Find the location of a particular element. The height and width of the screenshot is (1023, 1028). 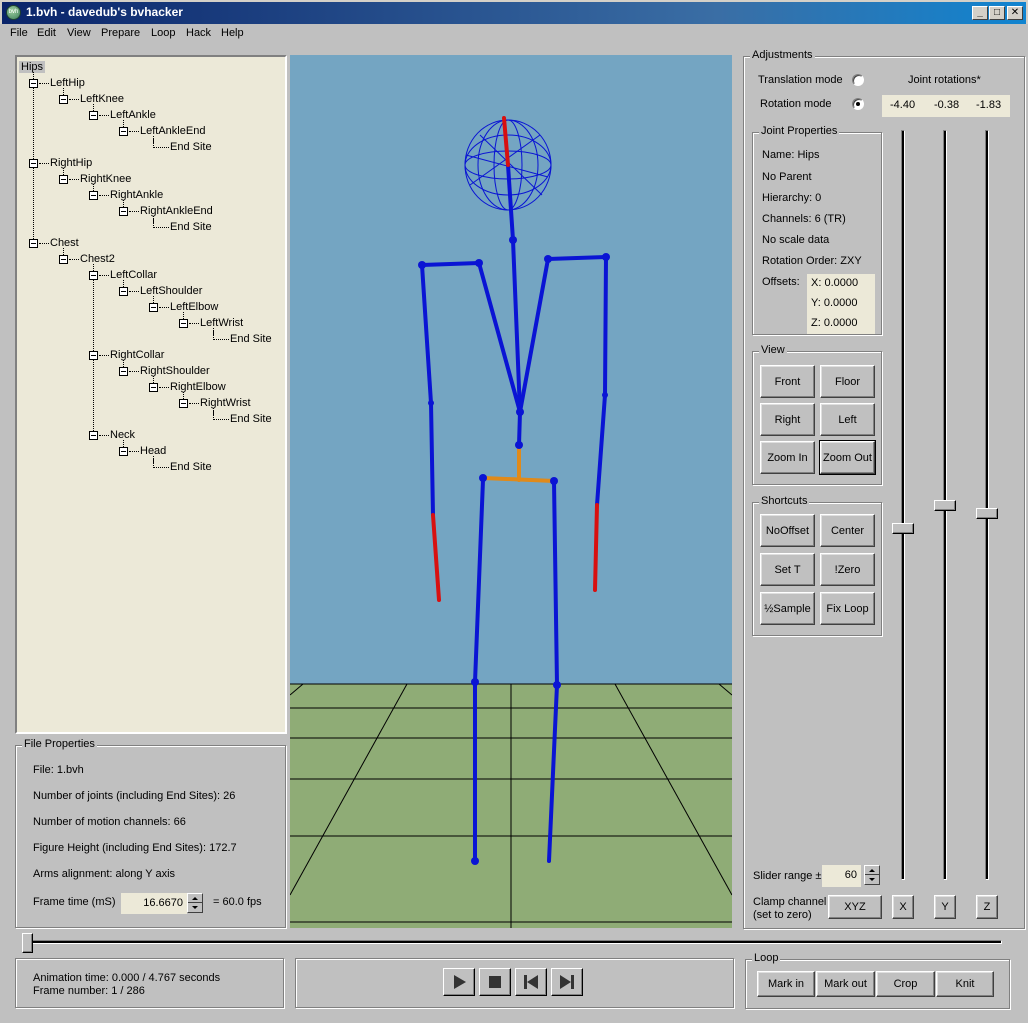

tree-node: Hips is located at coordinates (32, 67).